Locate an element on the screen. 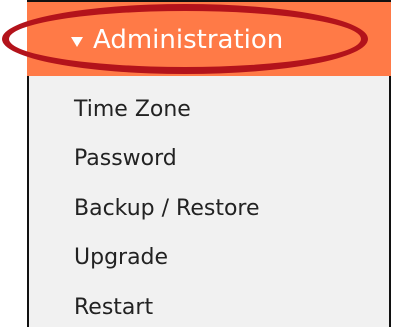 The width and height of the screenshot is (393, 333). submenu-item-restart: Restart is located at coordinates (167, 308).